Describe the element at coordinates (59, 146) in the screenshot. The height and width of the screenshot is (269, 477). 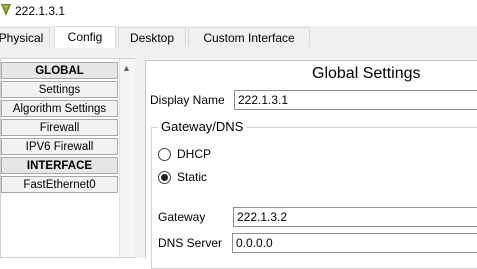
I see `sidebar-item-ipv6-firewall: IPV6 Firewall` at that location.